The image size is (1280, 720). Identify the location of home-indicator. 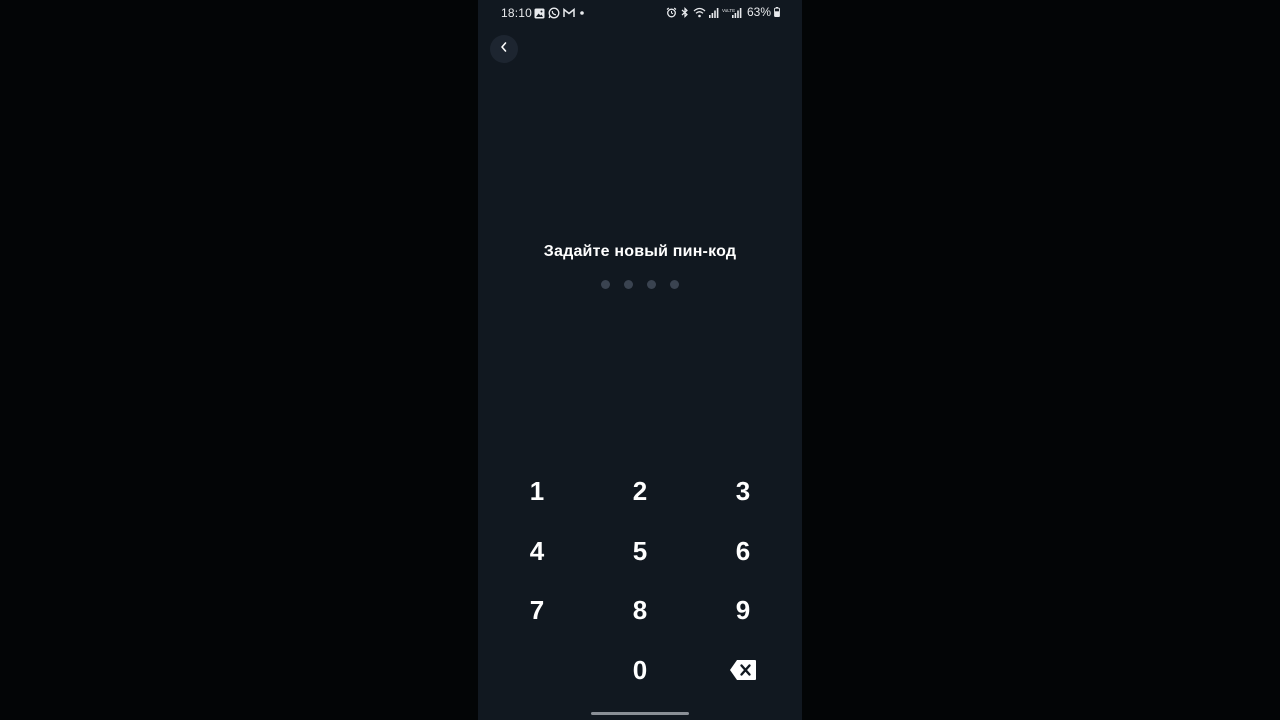
(640, 713).